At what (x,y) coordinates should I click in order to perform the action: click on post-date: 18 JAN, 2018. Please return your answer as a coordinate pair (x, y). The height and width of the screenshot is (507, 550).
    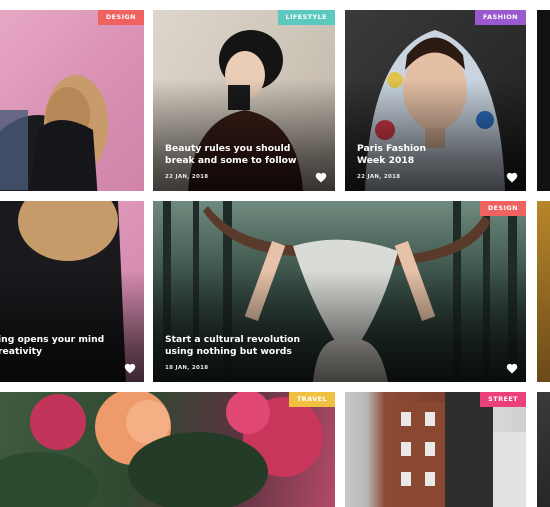
    Looking at the image, I should click on (187, 368).